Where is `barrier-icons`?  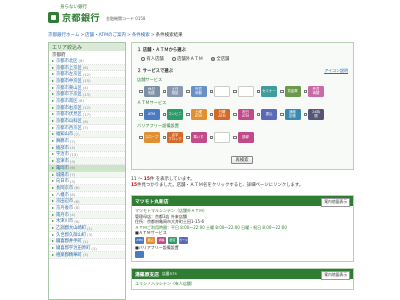 barrier-icons is located at coordinates (242, 254).